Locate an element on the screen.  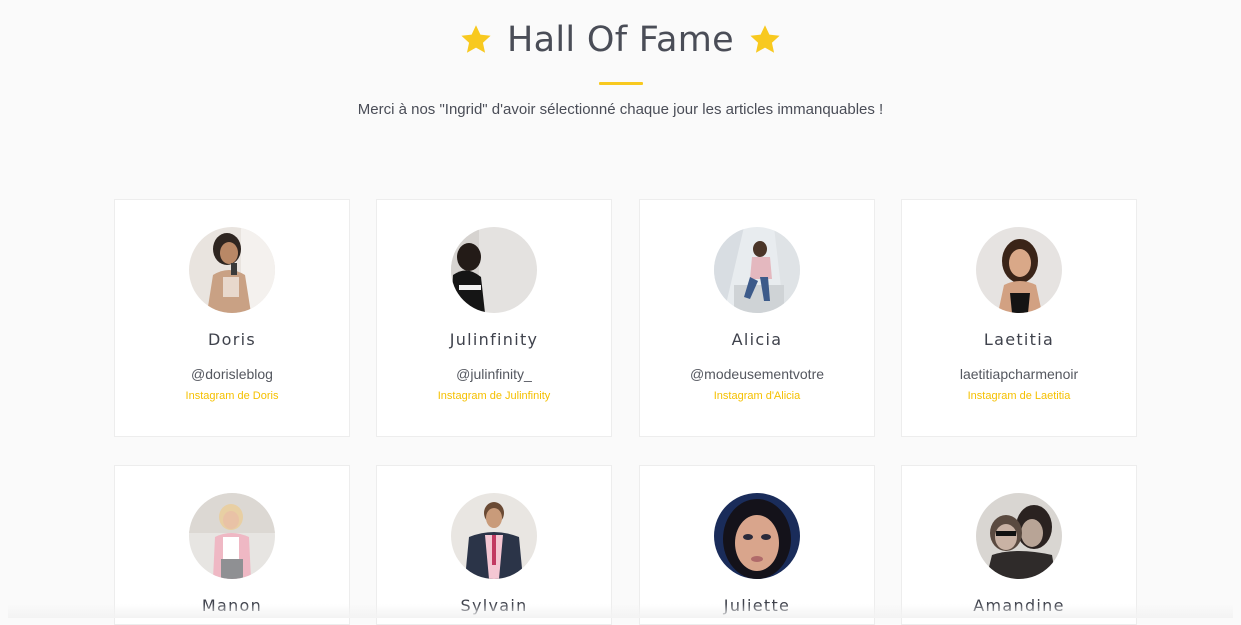
profile-card-sylvain: Sylvain is located at coordinates (494, 545).